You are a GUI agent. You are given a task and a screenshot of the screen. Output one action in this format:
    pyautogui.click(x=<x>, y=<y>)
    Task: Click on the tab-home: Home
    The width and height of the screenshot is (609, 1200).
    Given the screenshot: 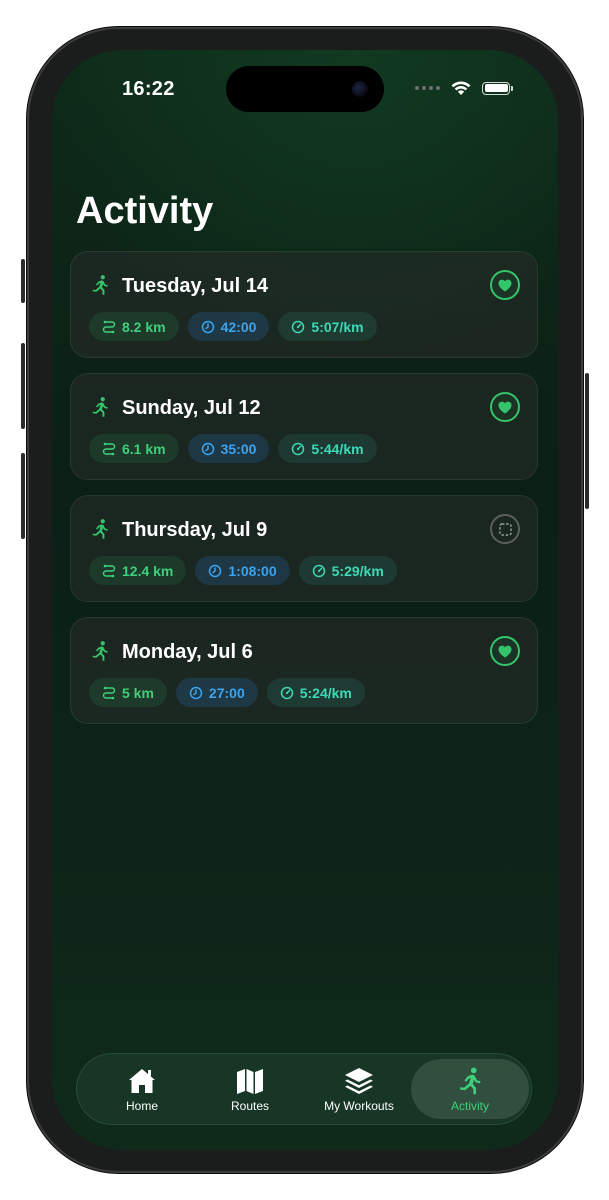 What is the action you would take?
    pyautogui.click(x=142, y=1089)
    